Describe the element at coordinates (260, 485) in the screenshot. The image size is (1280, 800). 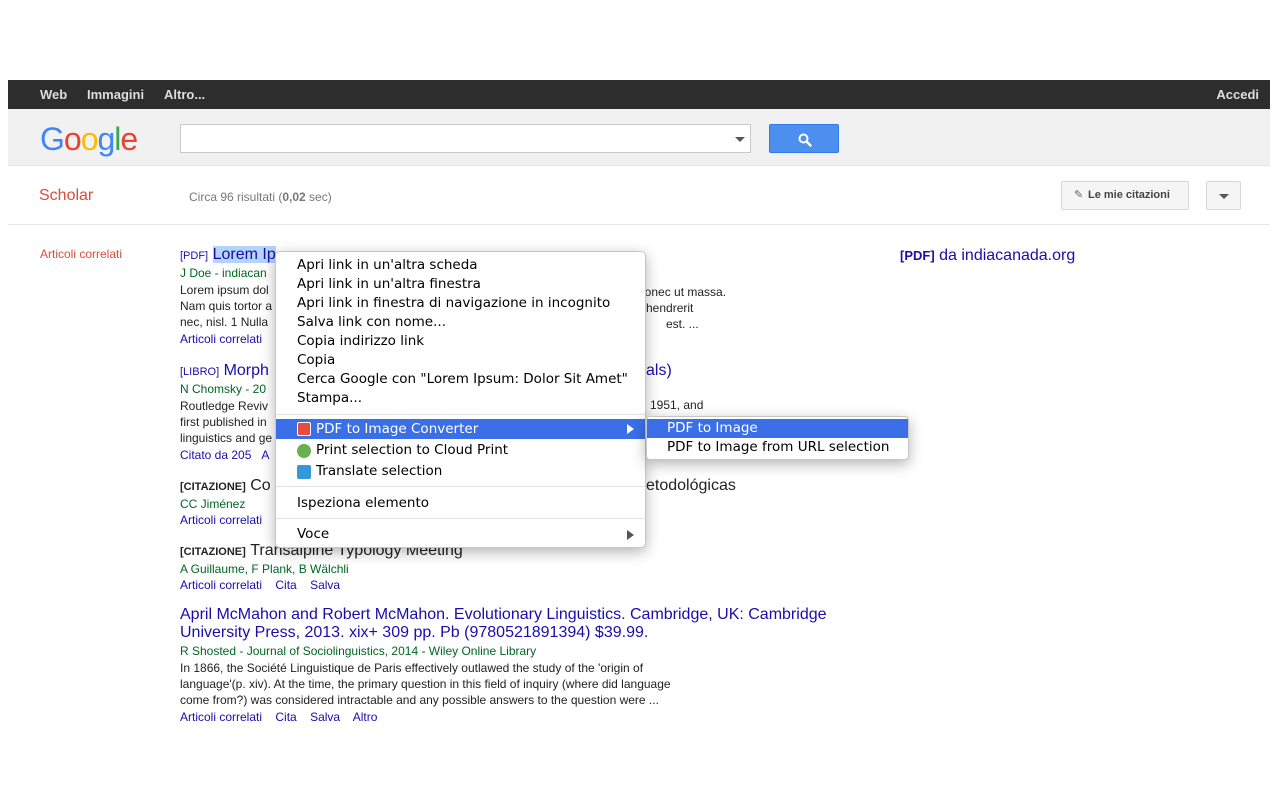
I see `result-title: Co` at that location.